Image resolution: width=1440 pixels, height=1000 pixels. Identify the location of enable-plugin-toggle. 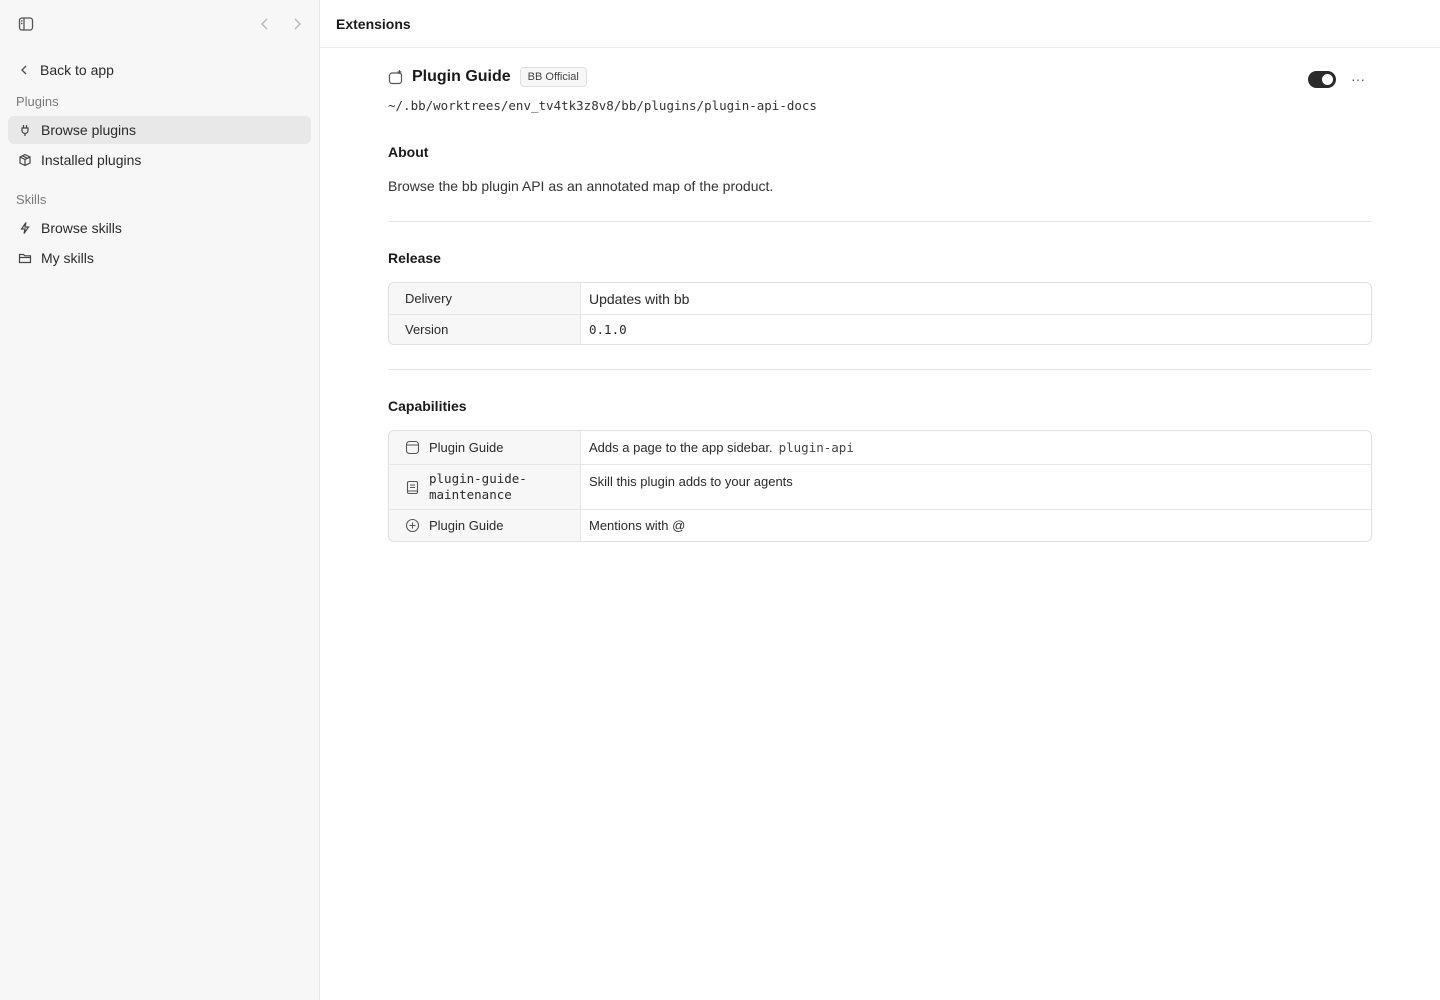
(1322, 79).